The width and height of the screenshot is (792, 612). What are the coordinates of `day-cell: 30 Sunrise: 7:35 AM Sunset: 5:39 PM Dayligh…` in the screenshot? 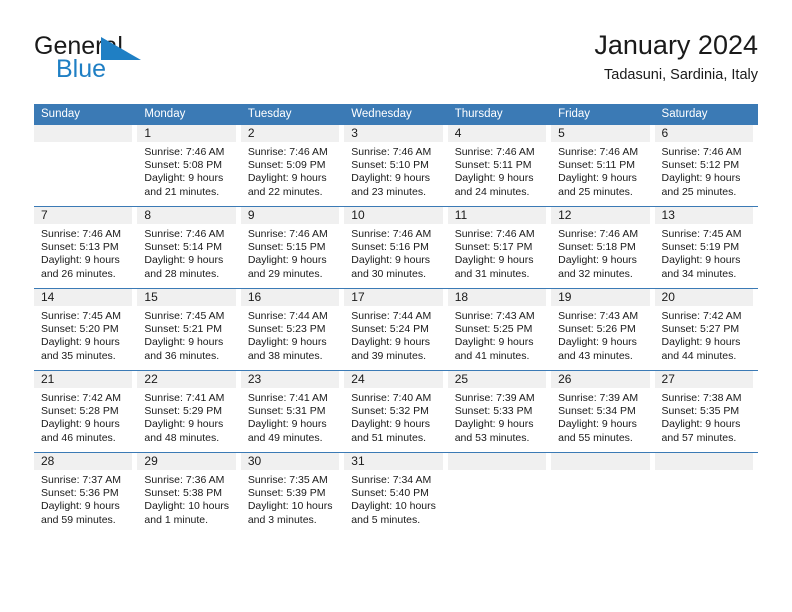 It's located at (292, 493).